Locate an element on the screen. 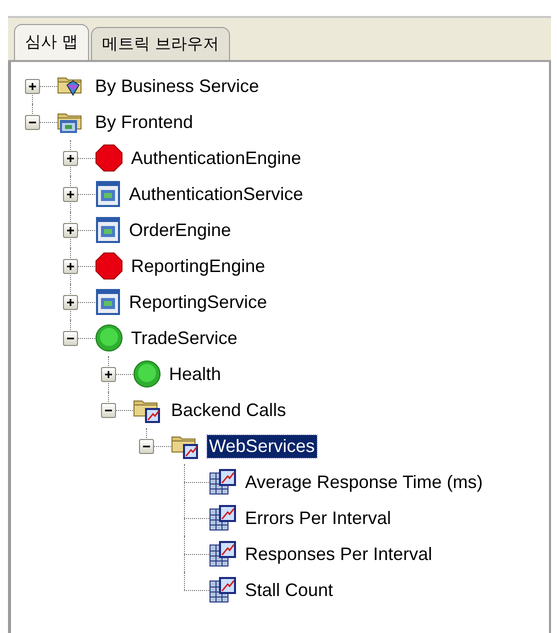 The width and height of the screenshot is (557, 633). tree-node-label: WebServices is located at coordinates (262, 446).